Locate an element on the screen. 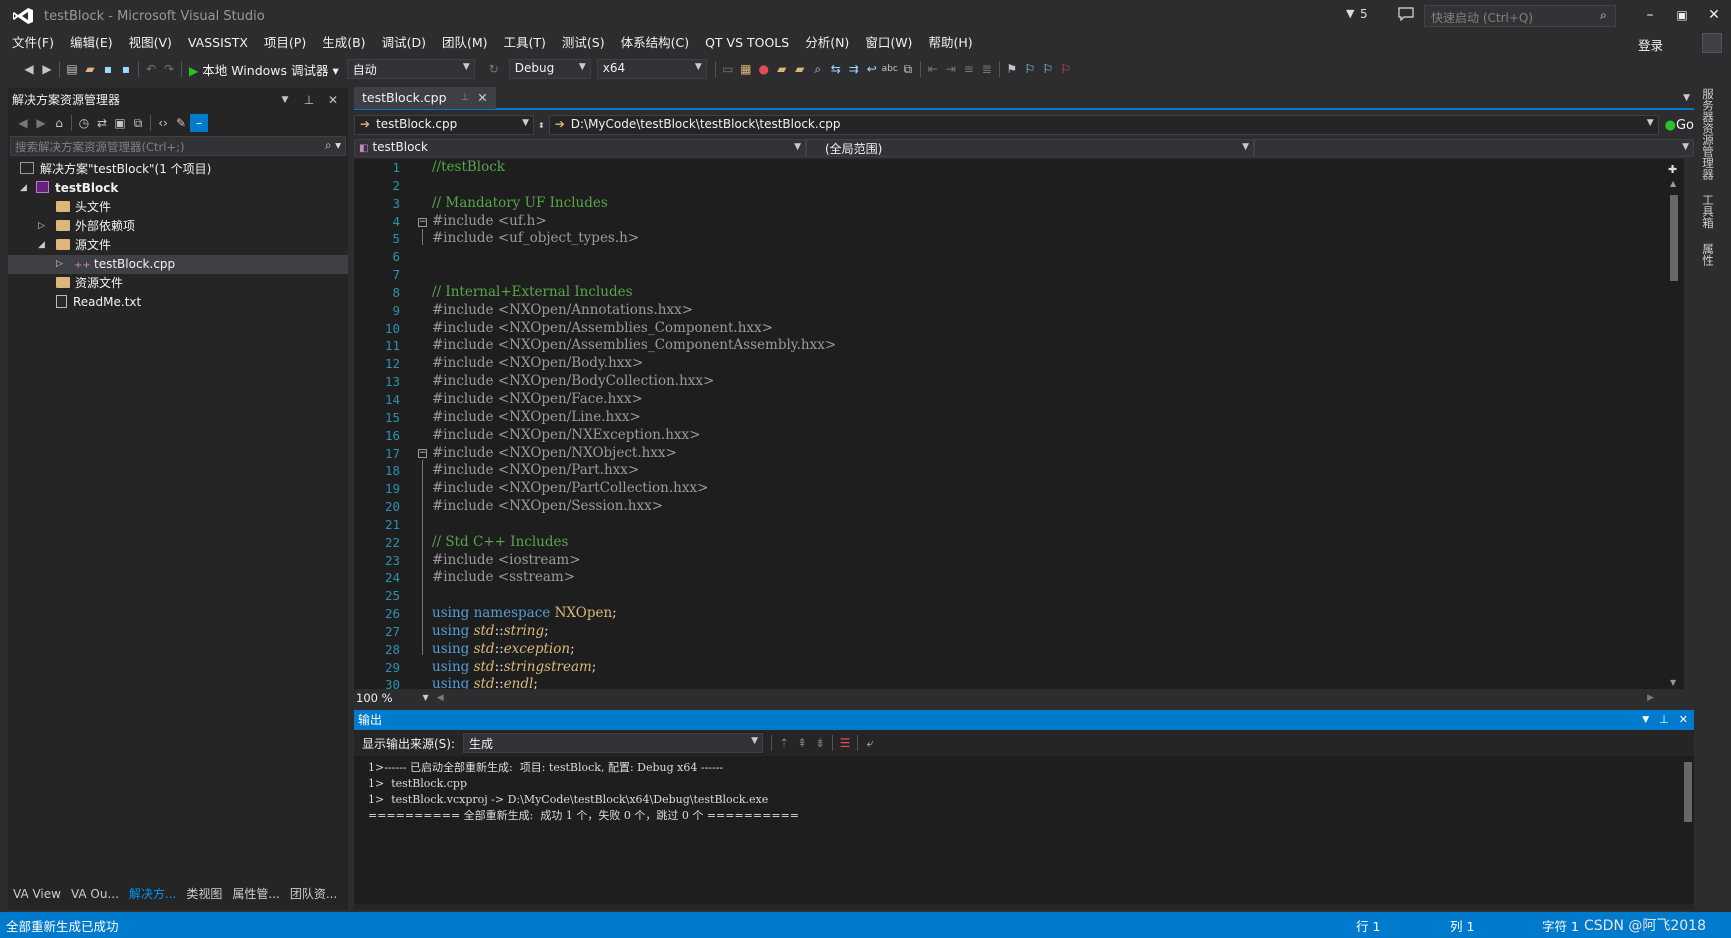 The image size is (1731, 938). va-icon-3: ▰ is located at coordinates (800, 69).